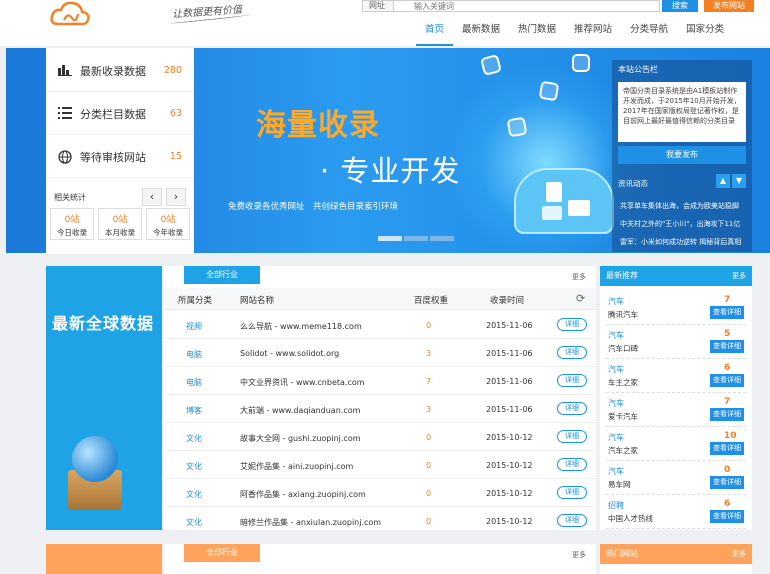 The image size is (770, 574). What do you see at coordinates (676, 376) in the screenshot?
I see `recommend-item: 汽车 车主之家 6 查看详细` at bounding box center [676, 376].